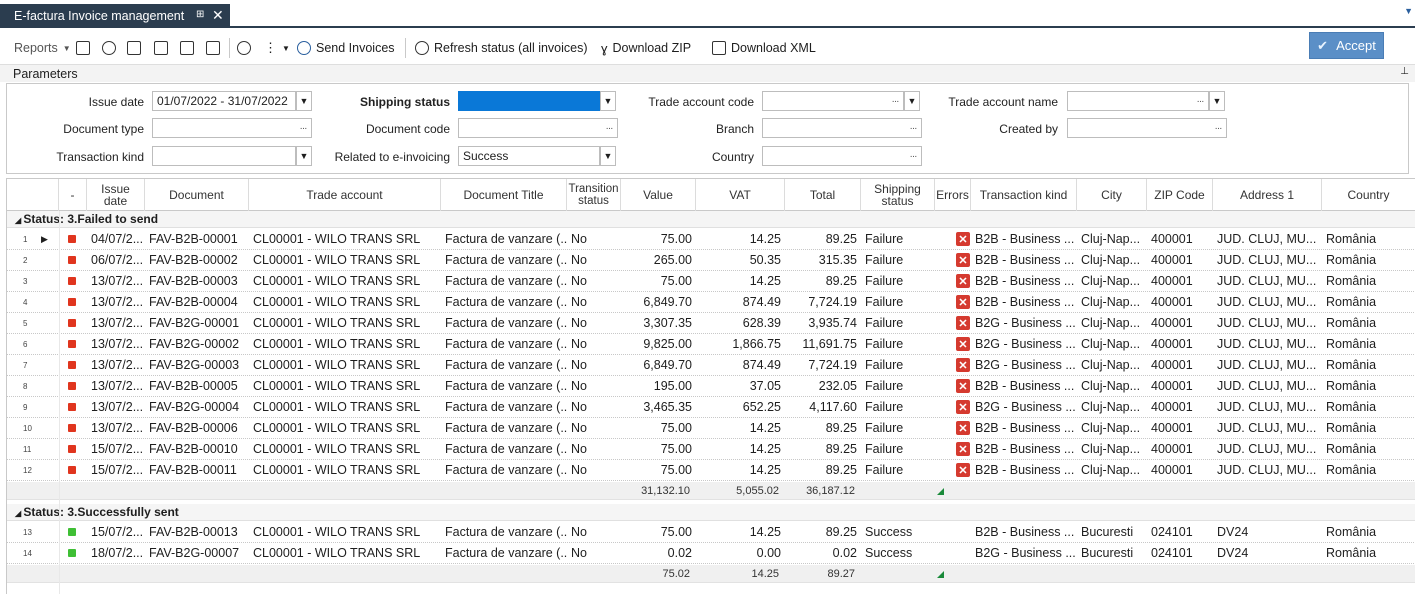 This screenshot has width=1415, height=594. I want to click on chevron-down-icon: ▼, so click(912, 101).